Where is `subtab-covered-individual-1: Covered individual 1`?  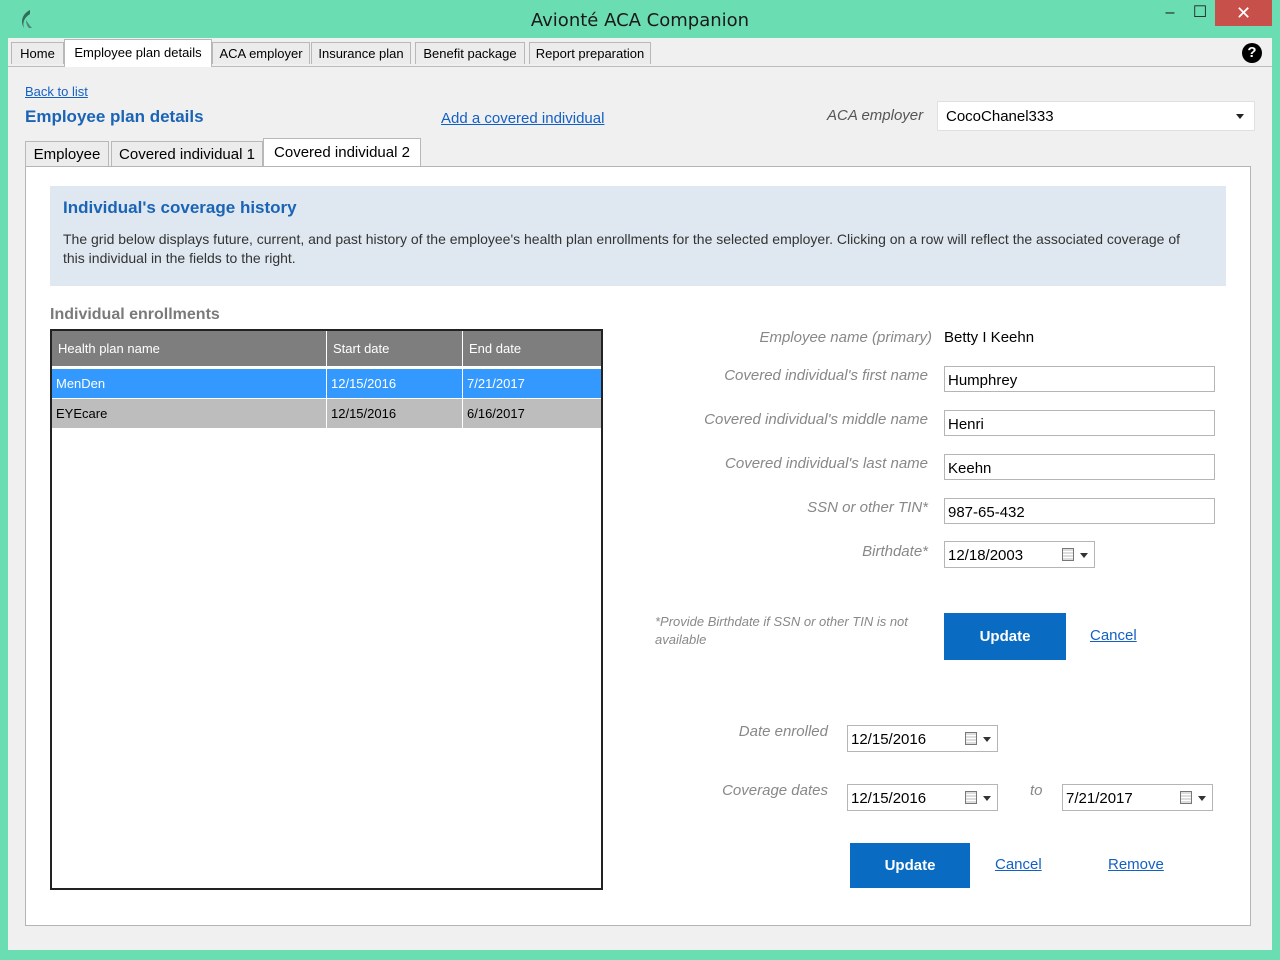
subtab-covered-individual-1: Covered individual 1 is located at coordinates (187, 154).